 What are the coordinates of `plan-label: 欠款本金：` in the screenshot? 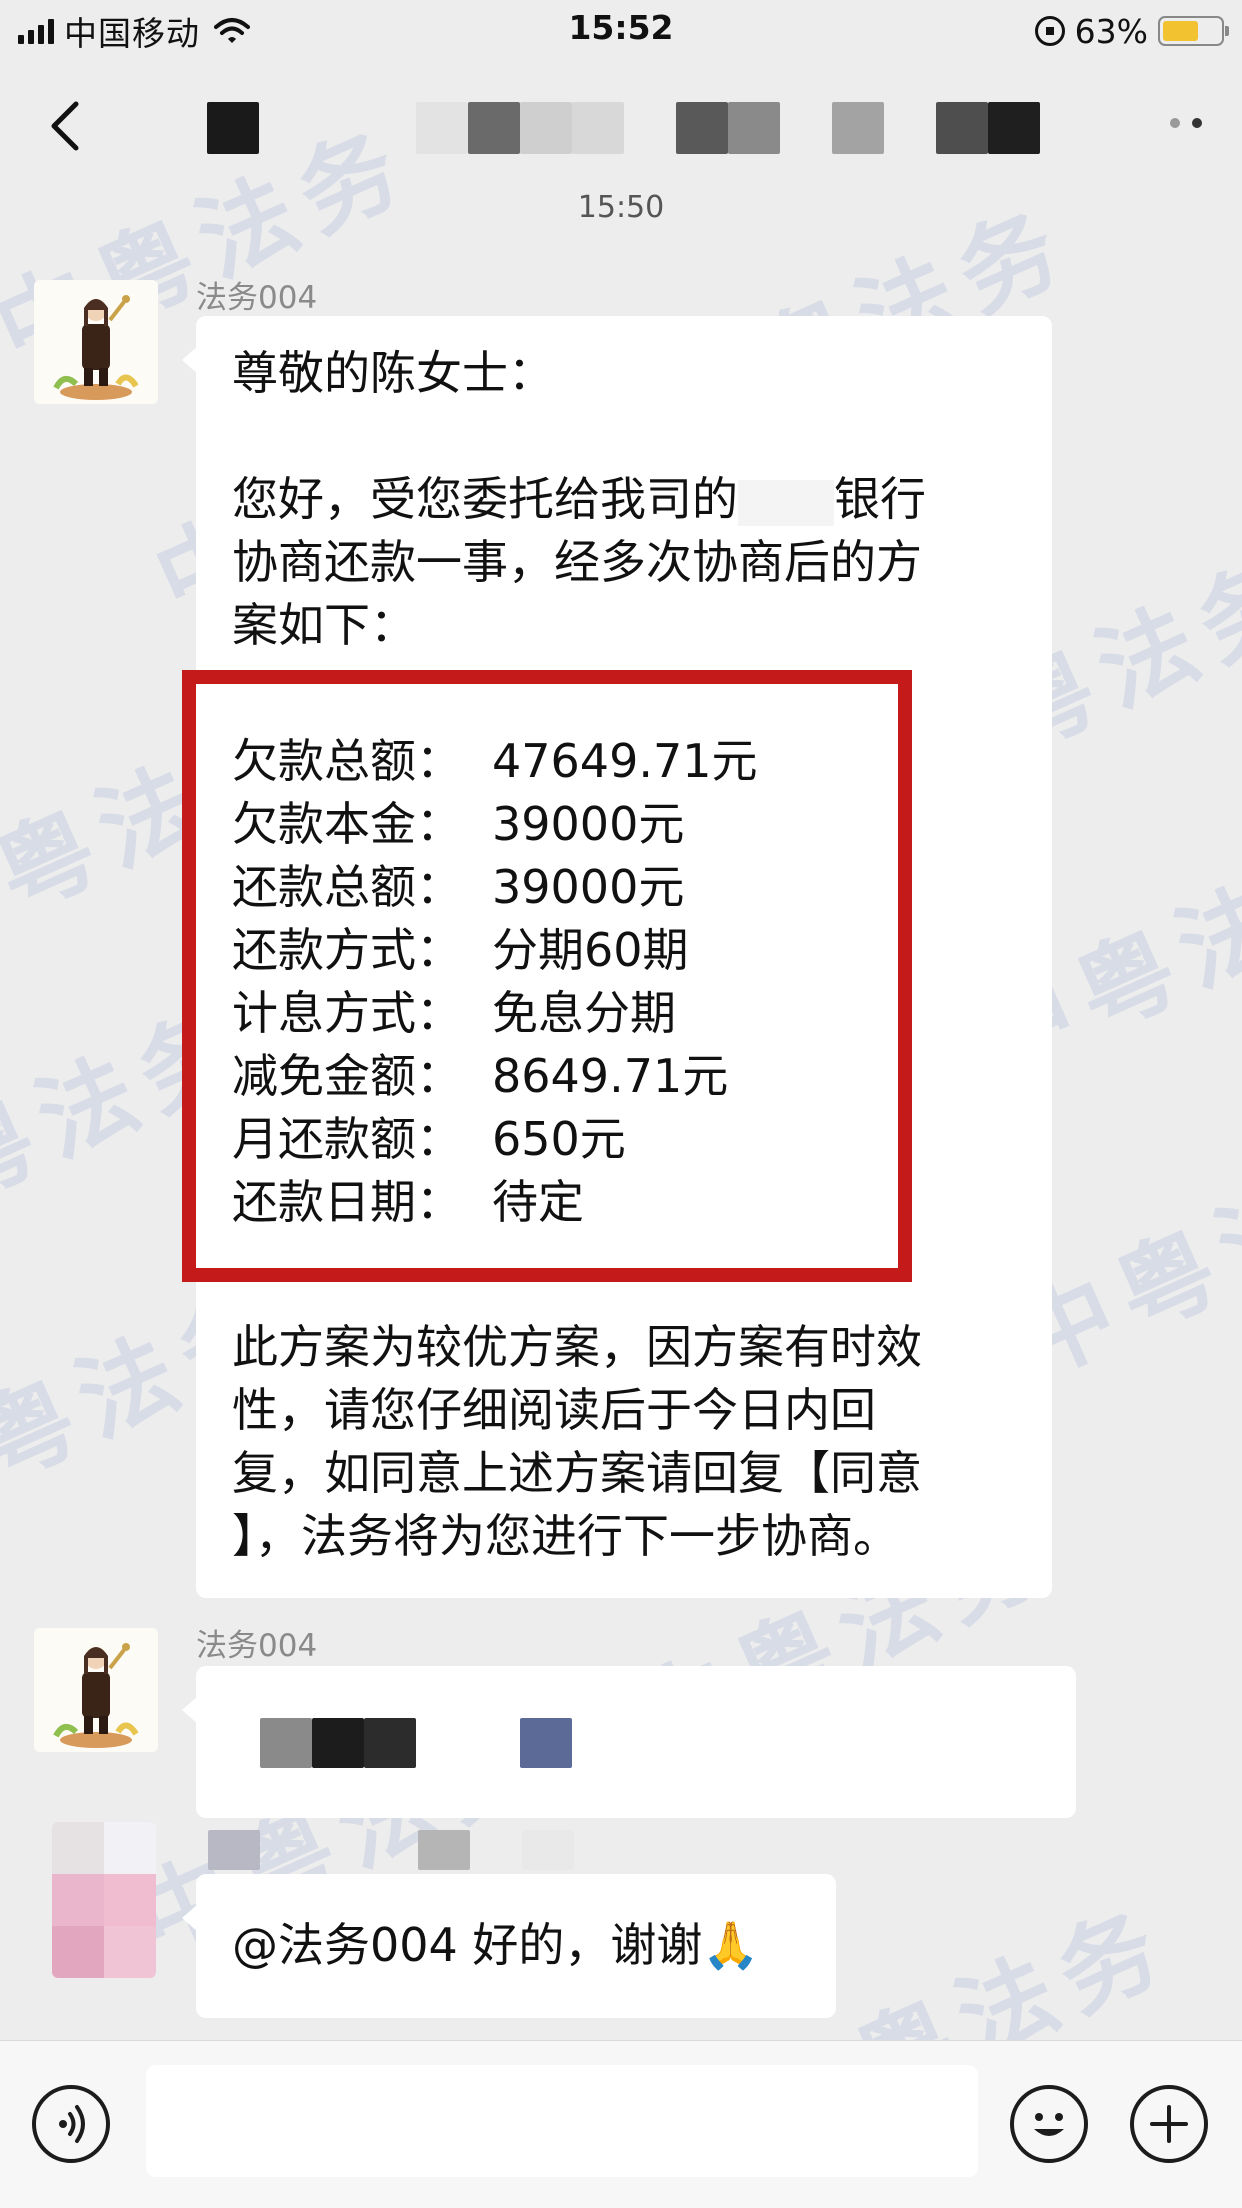 It's located at (347, 824).